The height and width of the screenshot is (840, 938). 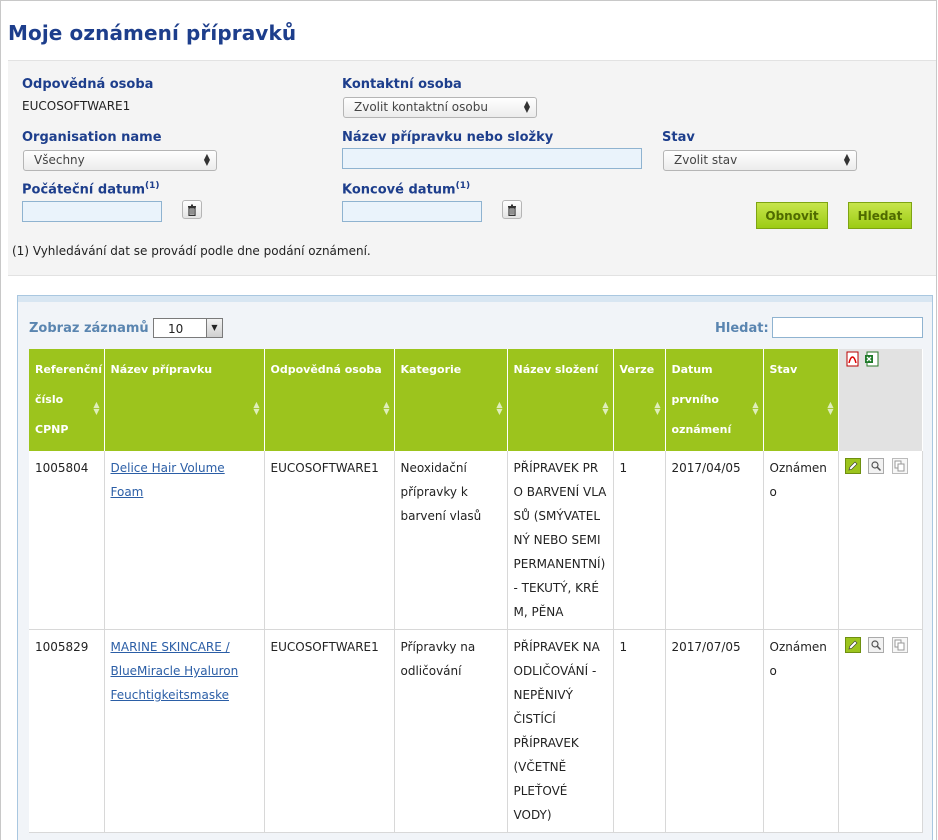 I want to click on column-header-formulation: Název složení ▲ ▼, so click(x=560, y=400).